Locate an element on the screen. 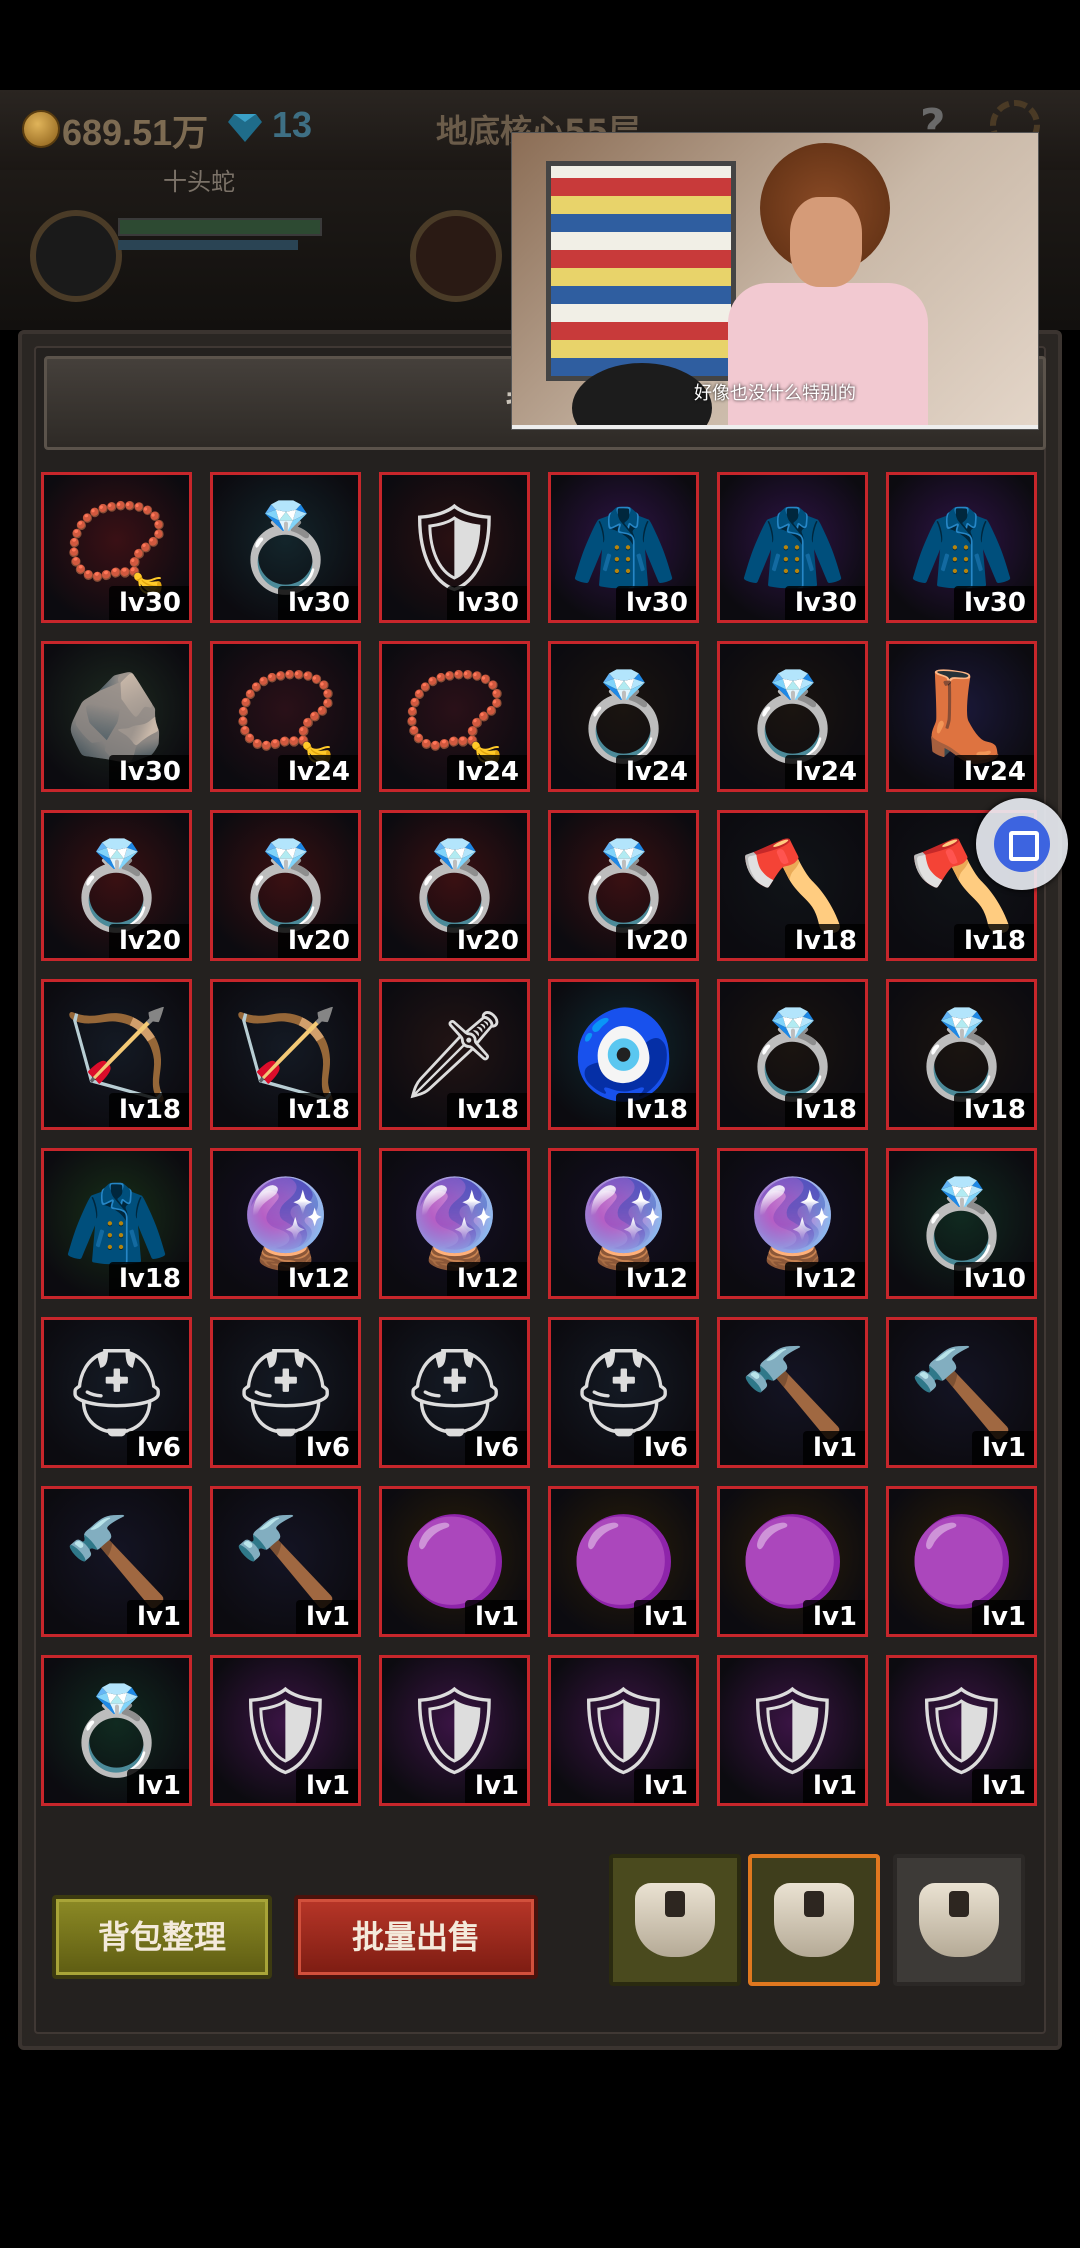  inventory-slot: 🧥 lv18 is located at coordinates (116, 1223).